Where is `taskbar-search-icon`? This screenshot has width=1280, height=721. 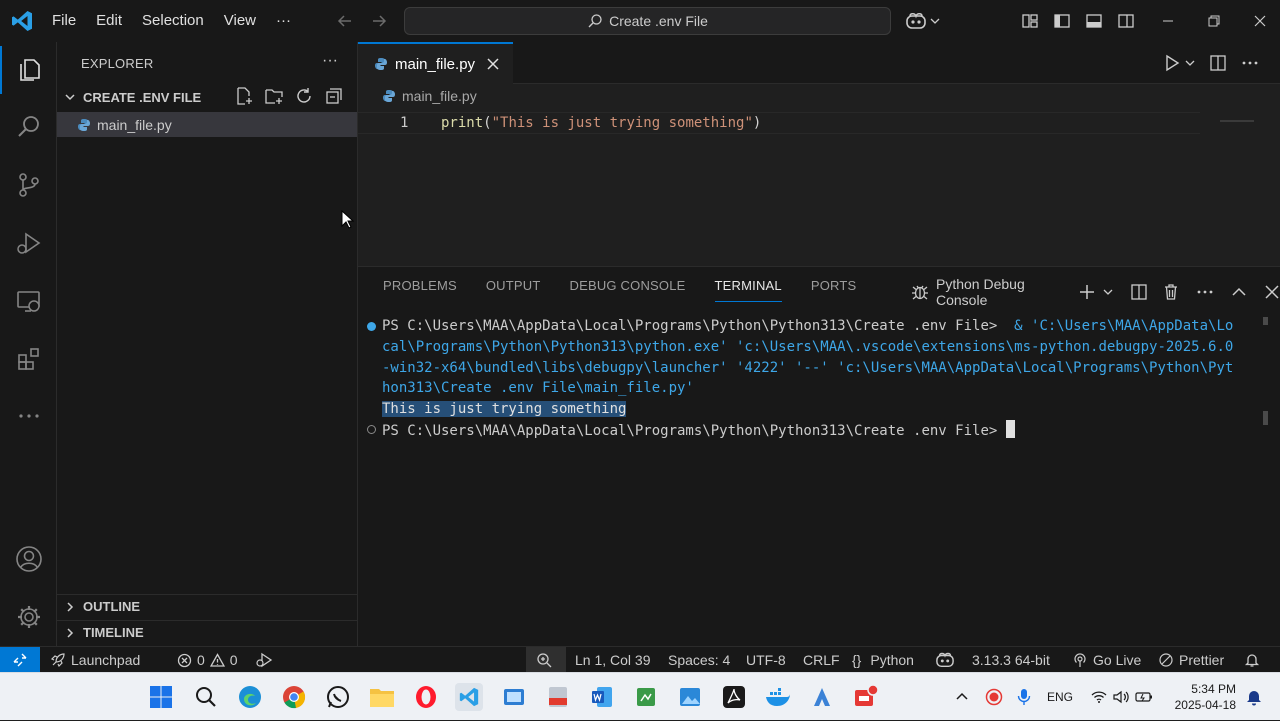 taskbar-search-icon is located at coordinates (206, 697).